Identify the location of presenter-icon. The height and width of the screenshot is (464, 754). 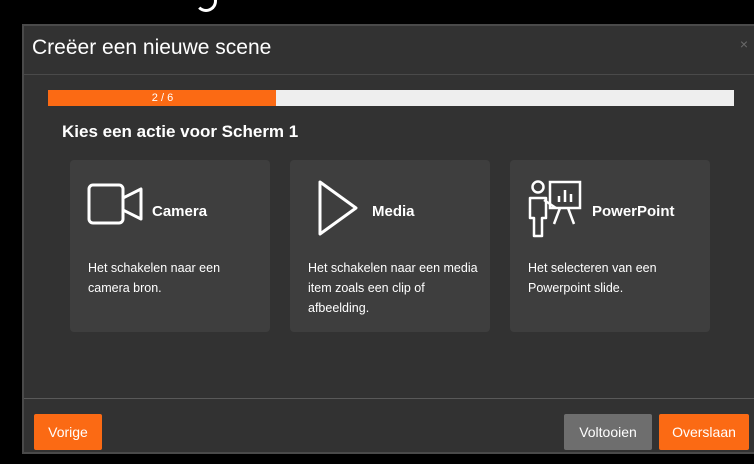
(555, 209).